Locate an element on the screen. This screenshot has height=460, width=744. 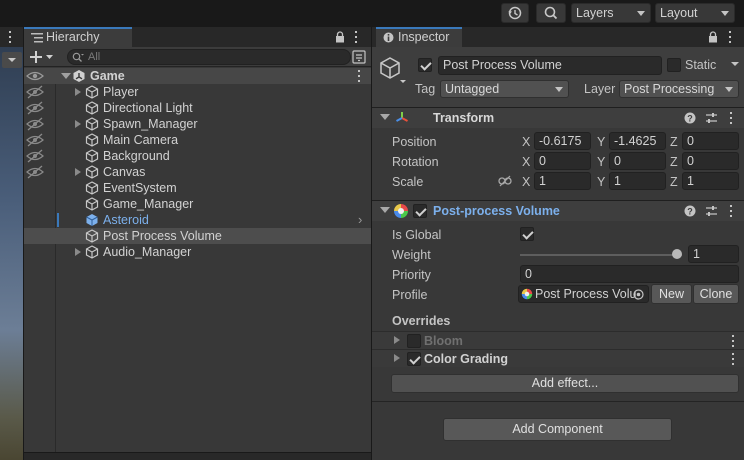
static-checkbox is located at coordinates (674, 65).